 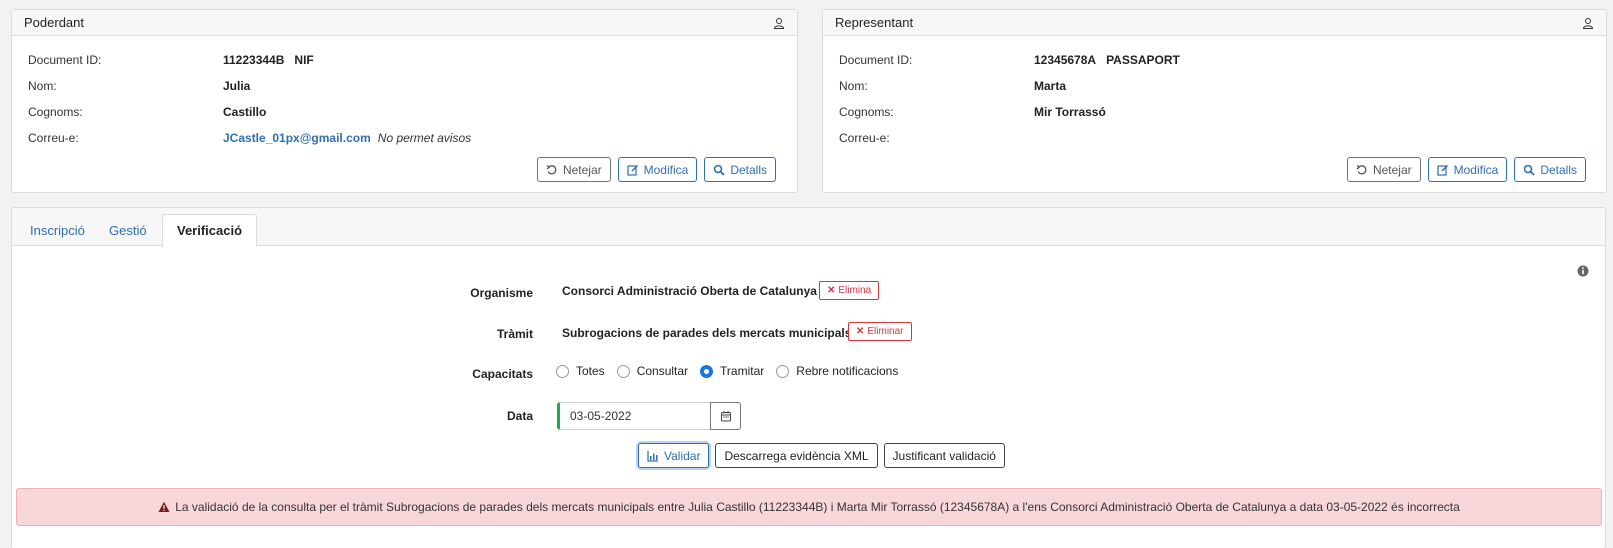 What do you see at coordinates (1214, 112) in the screenshot?
I see `cognoms-row: Cognoms: Mir Torrassó` at bounding box center [1214, 112].